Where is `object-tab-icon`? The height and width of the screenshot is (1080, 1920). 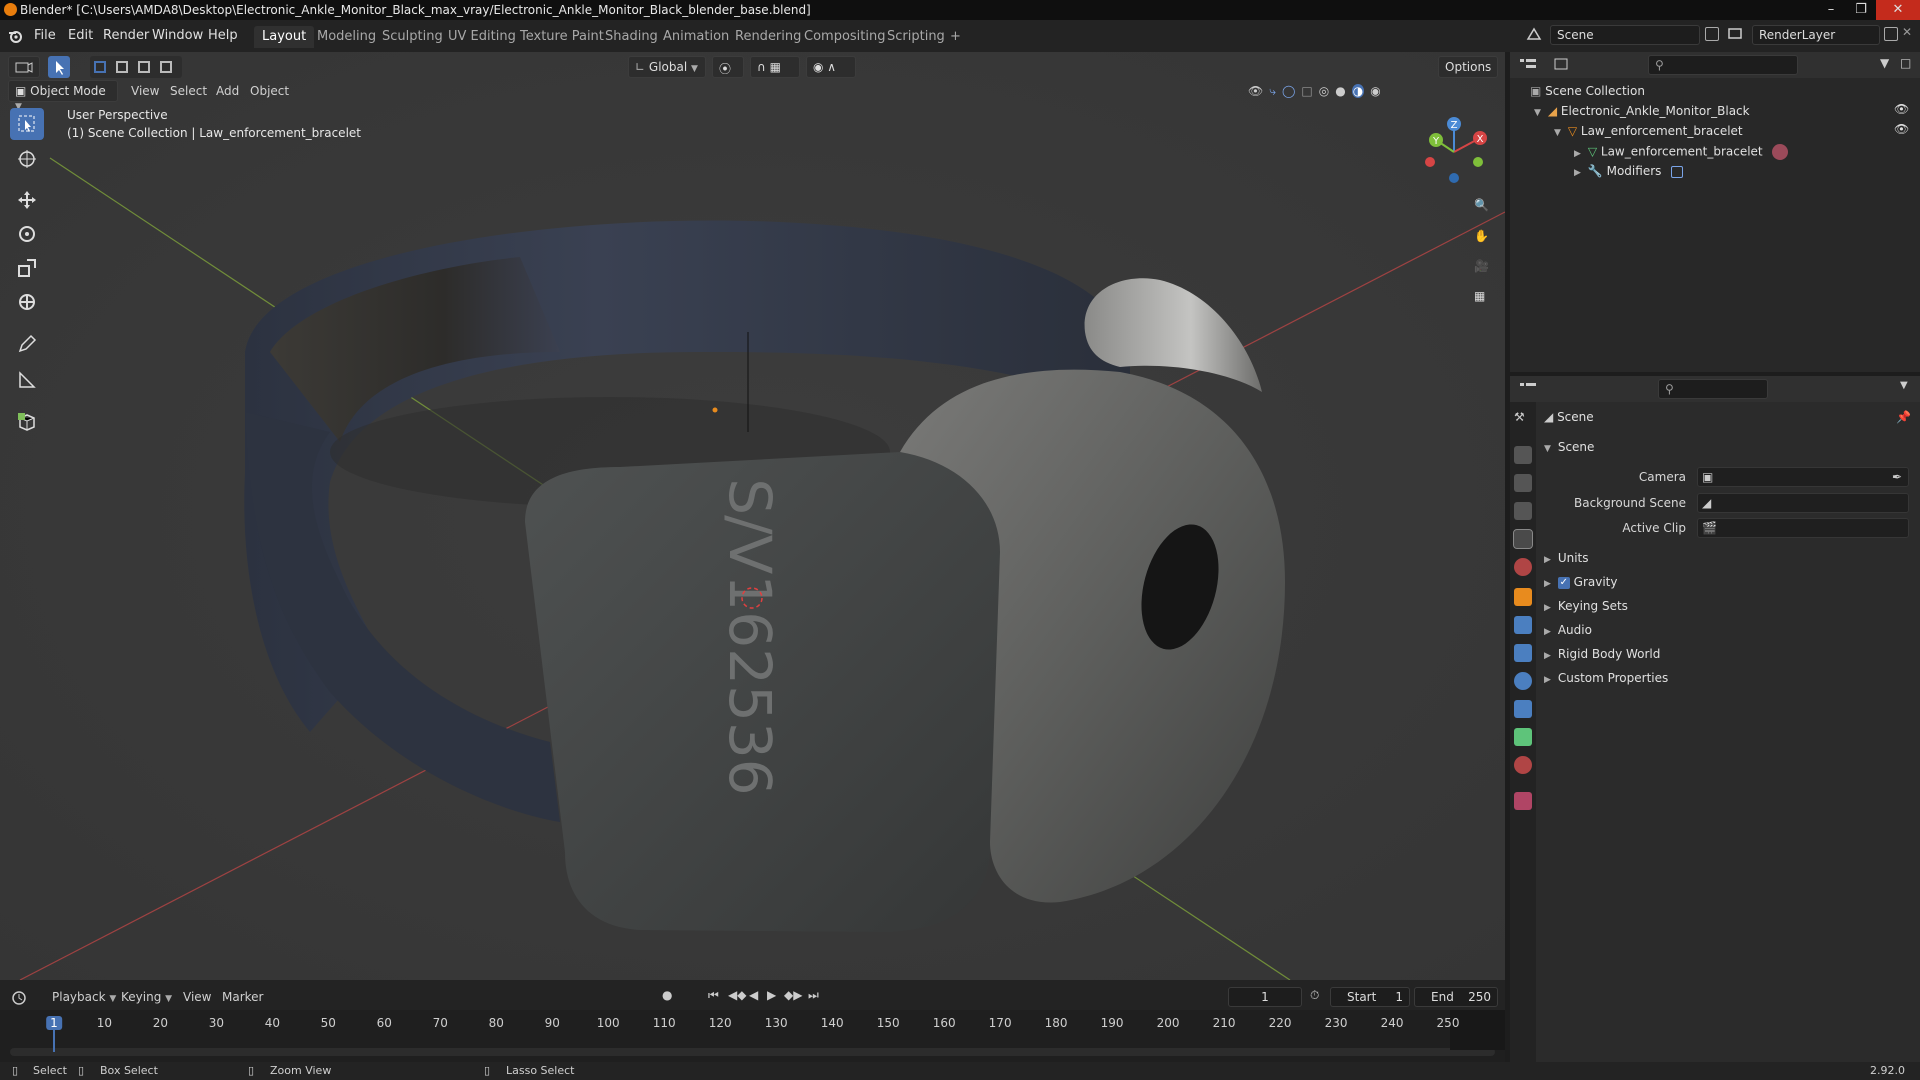 object-tab-icon is located at coordinates (1523, 597).